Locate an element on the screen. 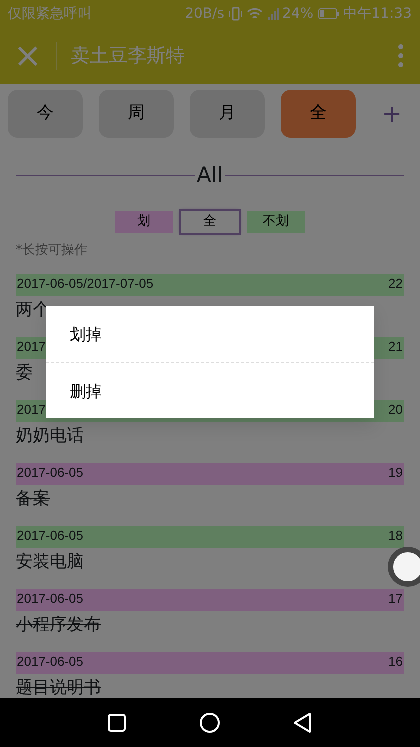 The image size is (420, 747). signal-icon is located at coordinates (272, 14).